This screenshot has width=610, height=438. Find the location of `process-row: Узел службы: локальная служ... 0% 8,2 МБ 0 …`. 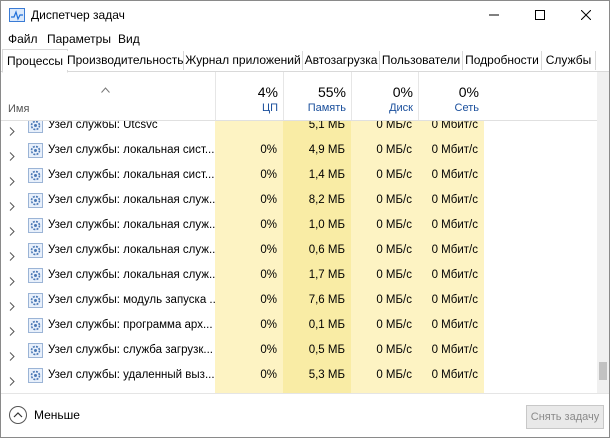

process-row: Узел службы: локальная служ... 0% 8,2 МБ 0 … is located at coordinates (299, 200).